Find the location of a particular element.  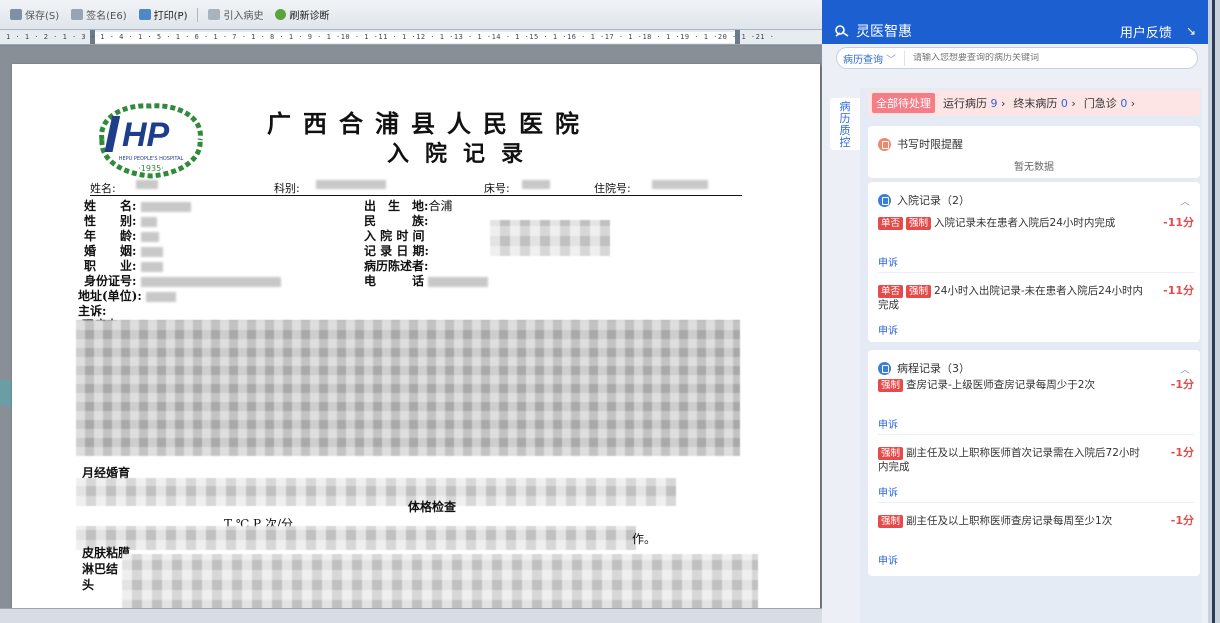

field-phone: 电 话 is located at coordinates (426, 280).